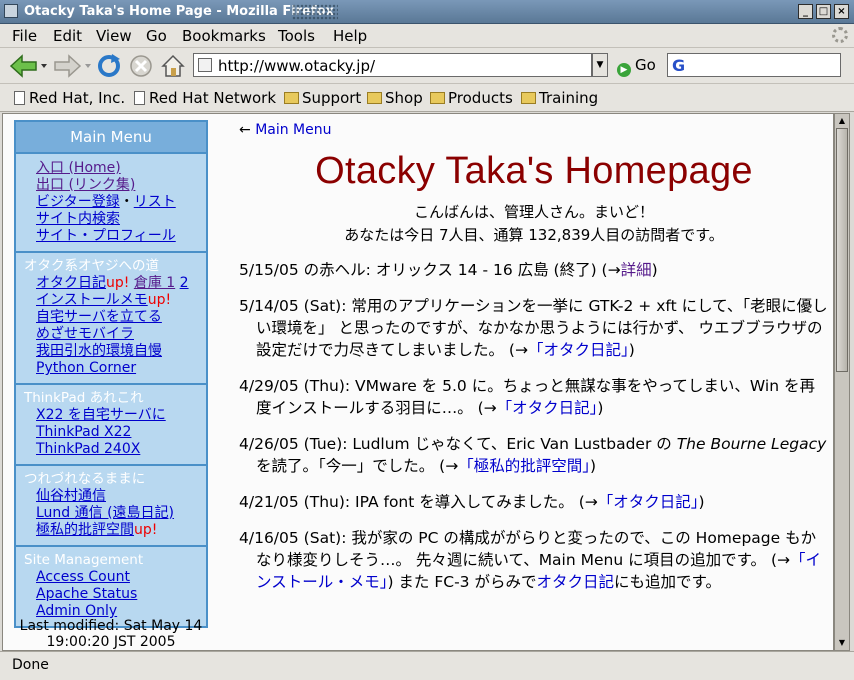  I want to click on bookmark-folder-support: Support, so click(322, 98).